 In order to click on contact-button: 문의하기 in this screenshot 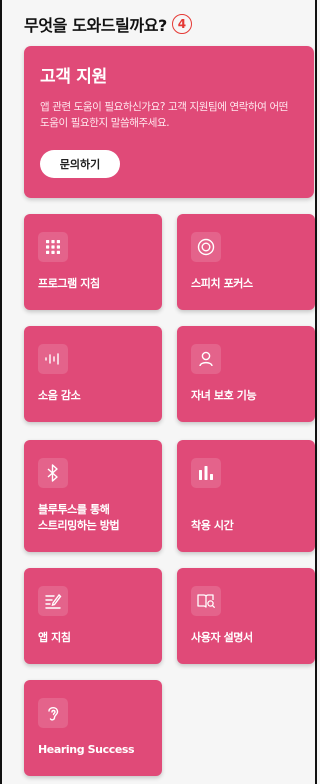, I will do `click(80, 164)`.